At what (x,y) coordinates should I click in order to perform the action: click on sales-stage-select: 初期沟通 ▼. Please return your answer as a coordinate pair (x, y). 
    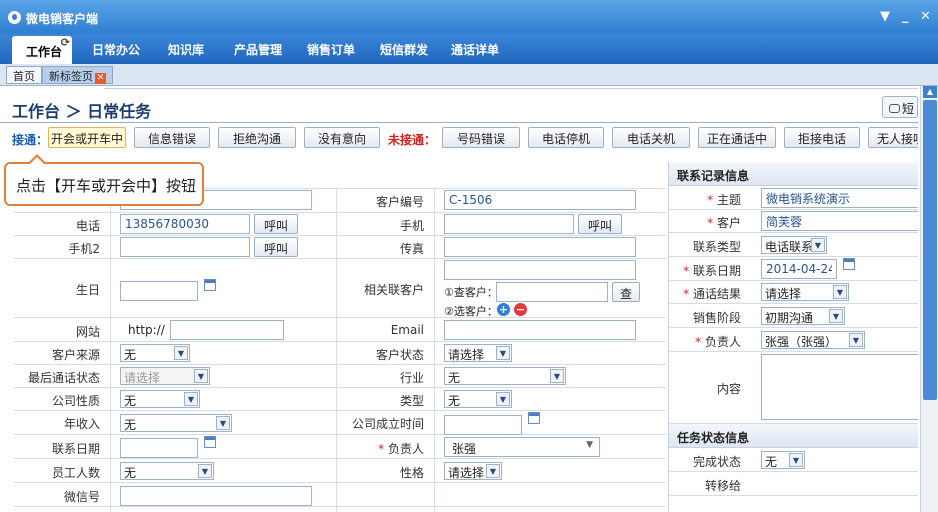
    Looking at the image, I should click on (803, 316).